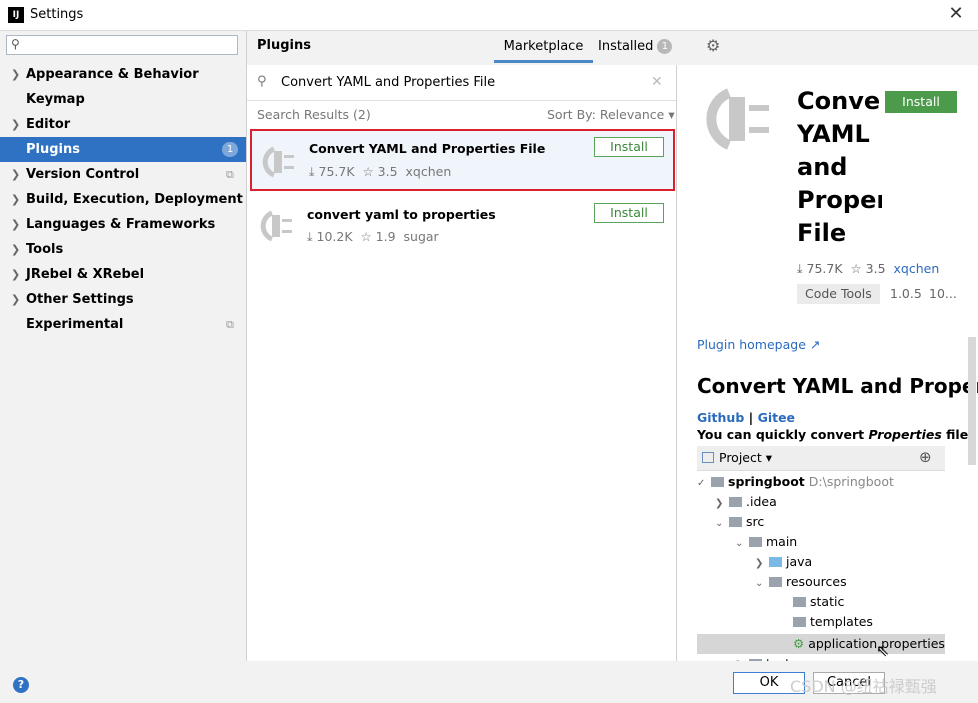  Describe the element at coordinates (762, 657) in the screenshot. I see `tree-node: ❯test` at that location.